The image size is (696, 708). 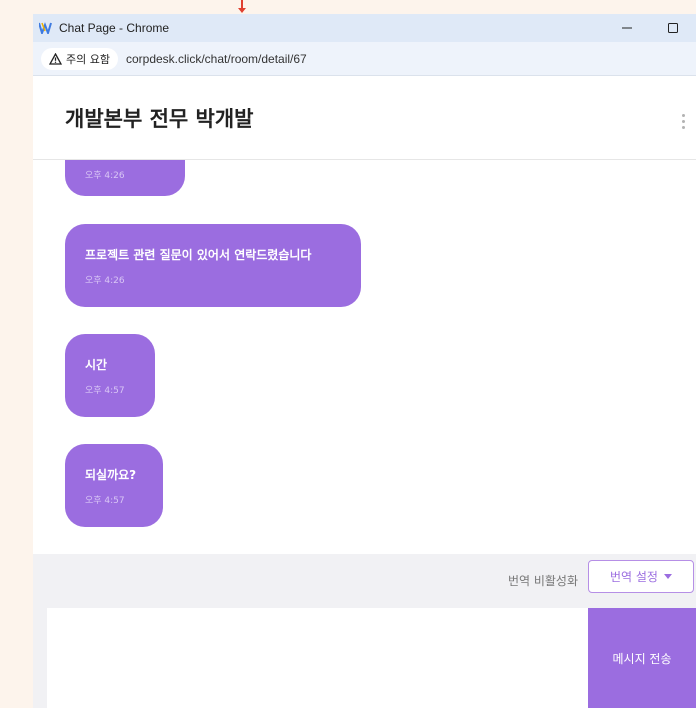 What do you see at coordinates (88, 59) in the screenshot?
I see `security-label: 주의 요함` at bounding box center [88, 59].